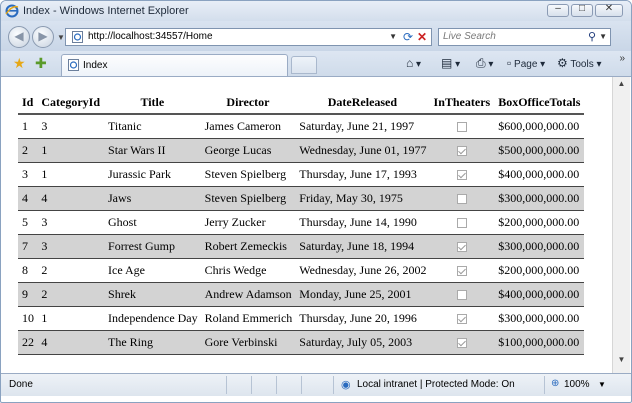 The width and height of the screenshot is (632, 403). Describe the element at coordinates (362, 318) in the screenshot. I see `cell-date-released: Thursday, June 20, 1996` at that location.